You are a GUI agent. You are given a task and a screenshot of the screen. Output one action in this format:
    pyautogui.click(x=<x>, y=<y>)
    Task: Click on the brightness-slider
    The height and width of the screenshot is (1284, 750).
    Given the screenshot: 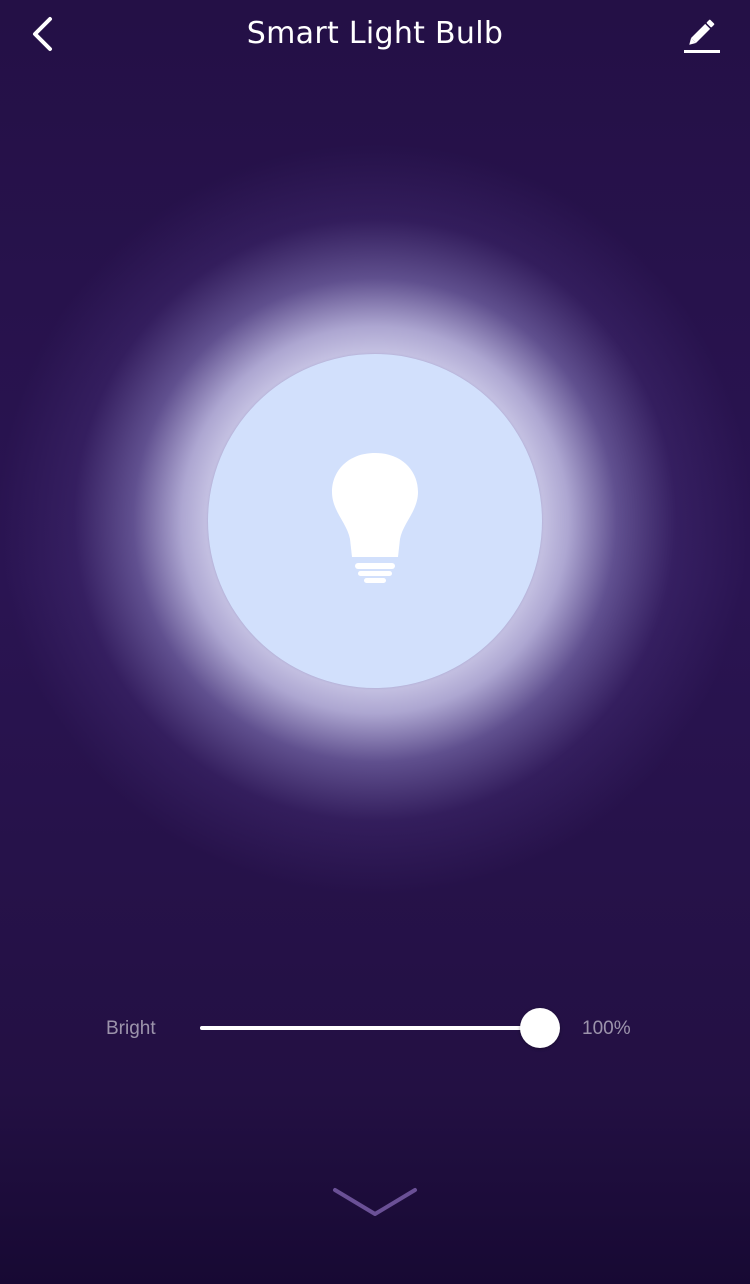 What is the action you would take?
    pyautogui.click(x=380, y=1028)
    